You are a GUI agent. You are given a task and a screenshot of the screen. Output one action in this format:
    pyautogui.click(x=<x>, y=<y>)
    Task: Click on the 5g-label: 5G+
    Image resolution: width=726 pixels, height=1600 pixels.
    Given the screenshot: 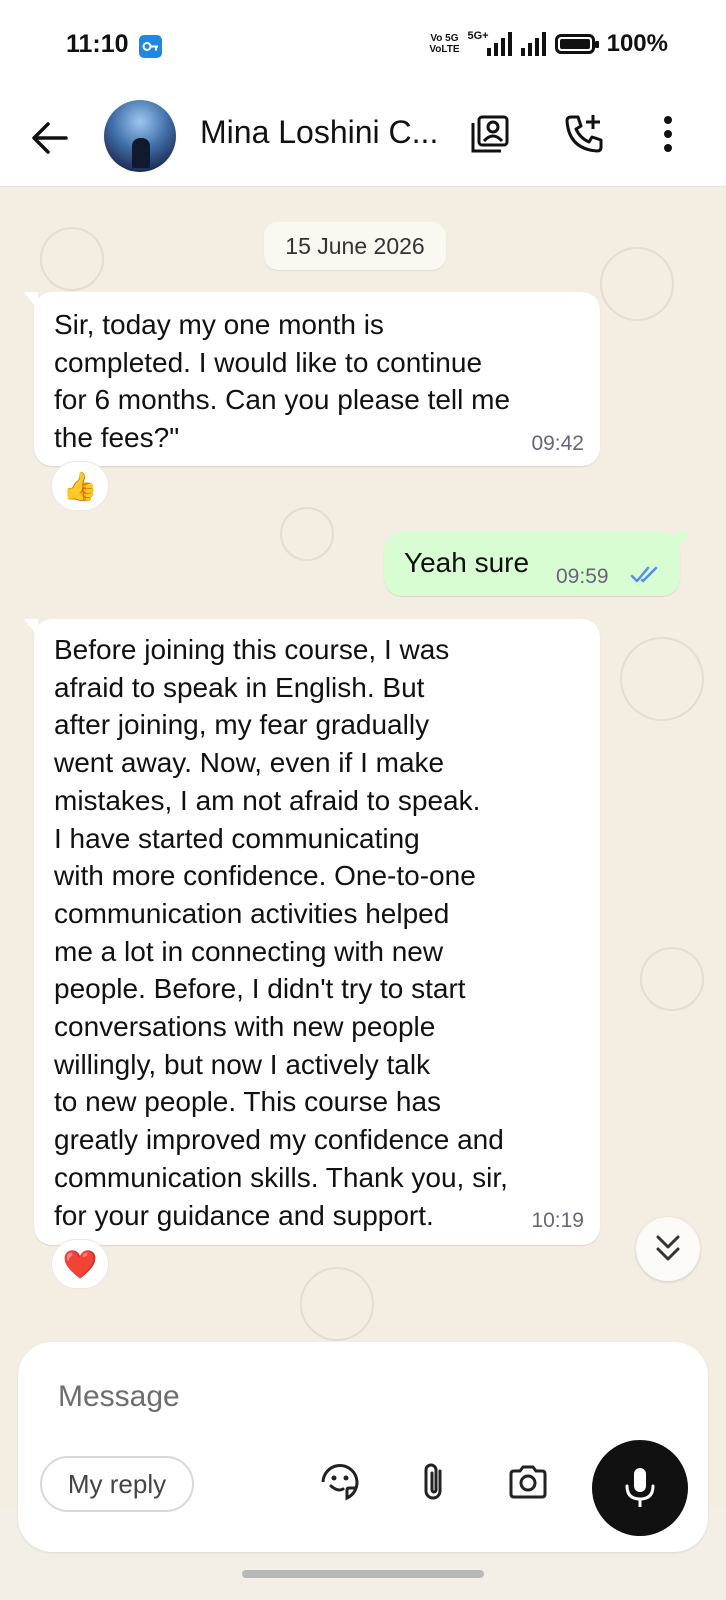 What is the action you would take?
    pyautogui.click(x=478, y=36)
    